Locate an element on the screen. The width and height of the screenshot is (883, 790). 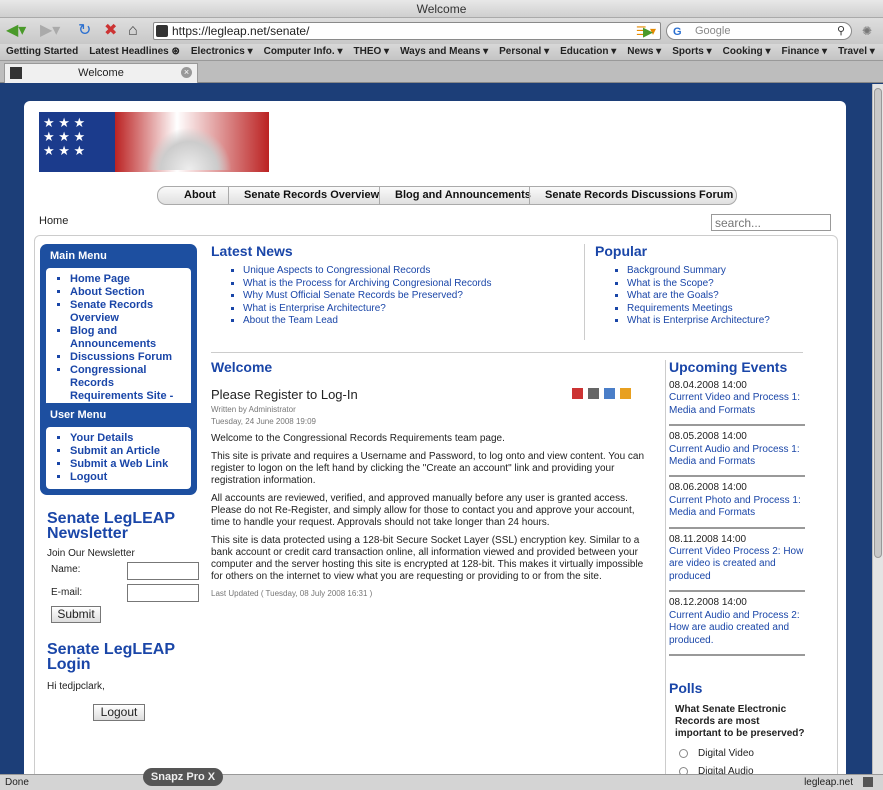
bookmark-item: Latest Headlines ⊛ is located at coordinates (134, 50).